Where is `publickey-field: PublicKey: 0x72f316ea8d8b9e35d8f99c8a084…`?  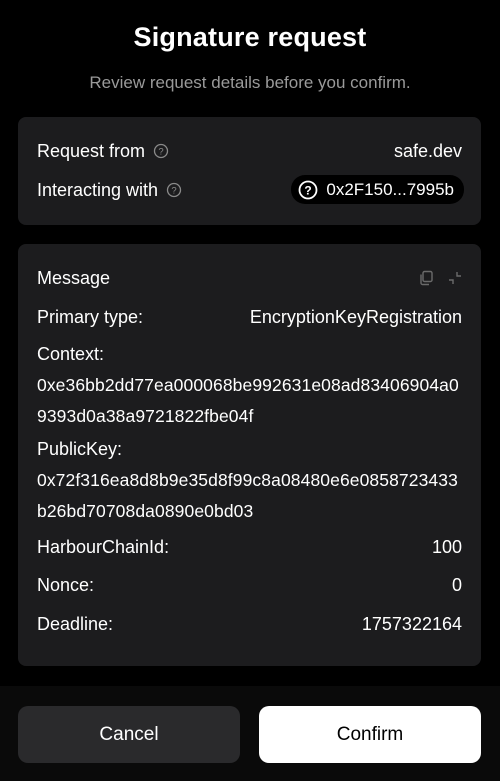 publickey-field: PublicKey: 0x72f316ea8d8b9e35d8f99c8a084… is located at coordinates (249, 480).